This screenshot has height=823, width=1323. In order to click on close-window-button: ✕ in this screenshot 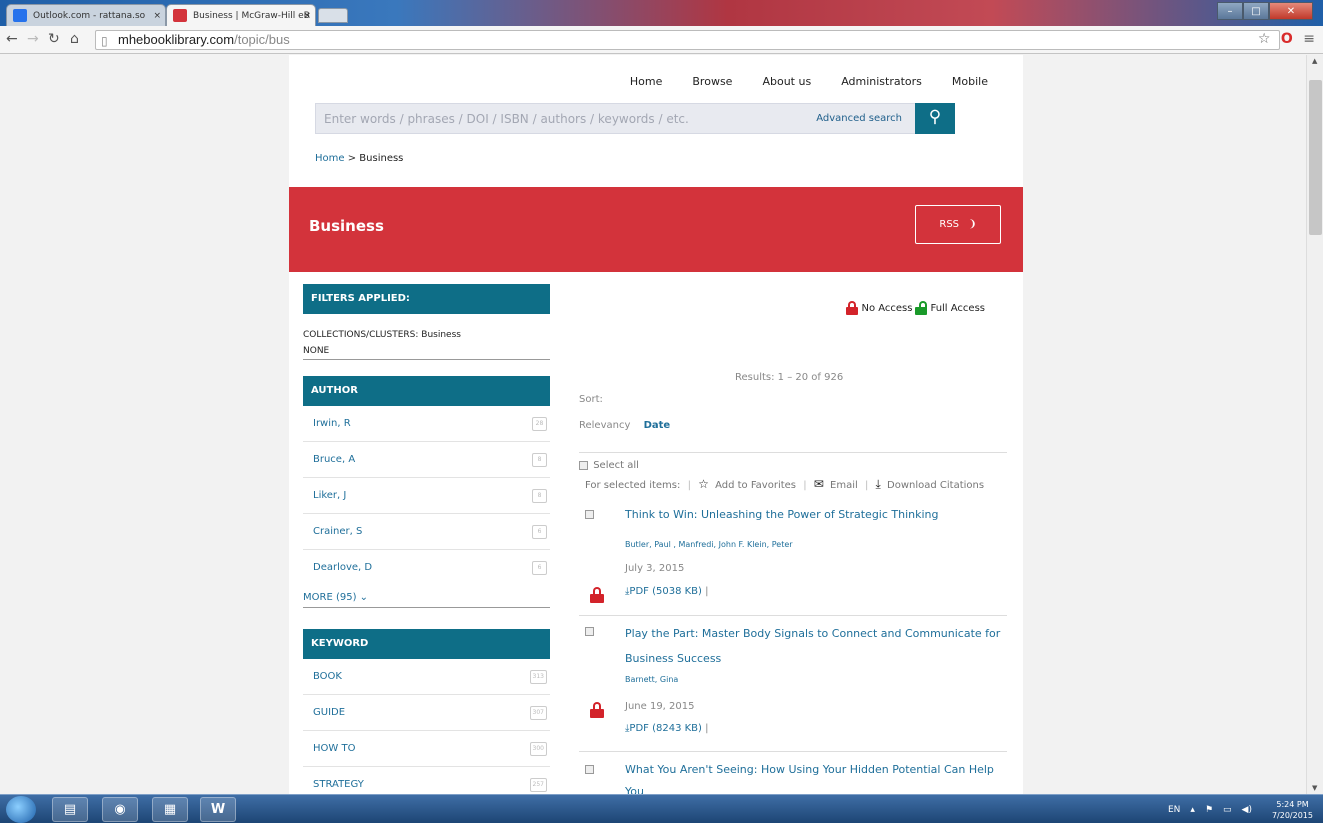, I will do `click(1291, 11)`.